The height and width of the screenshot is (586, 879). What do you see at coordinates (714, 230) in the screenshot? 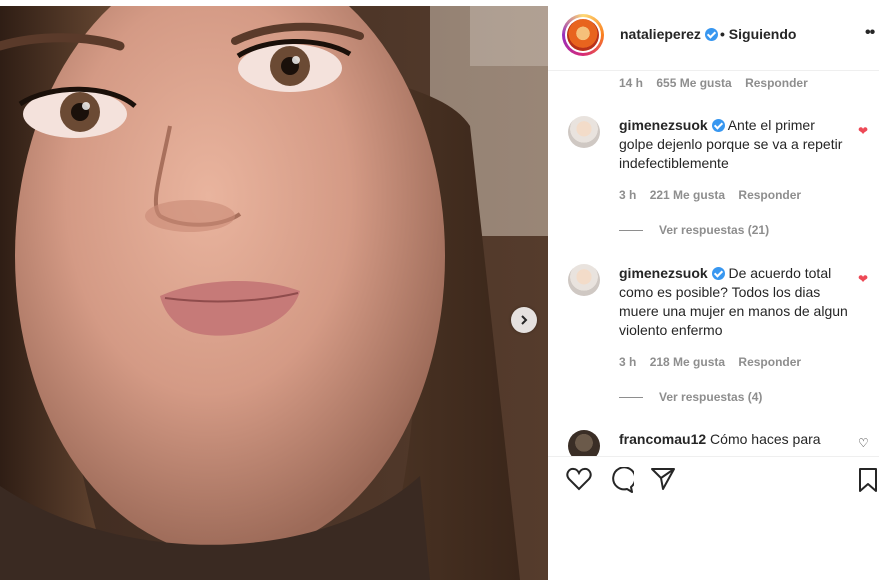
I see `view-replies-label: Ver respuestas (21)` at bounding box center [714, 230].